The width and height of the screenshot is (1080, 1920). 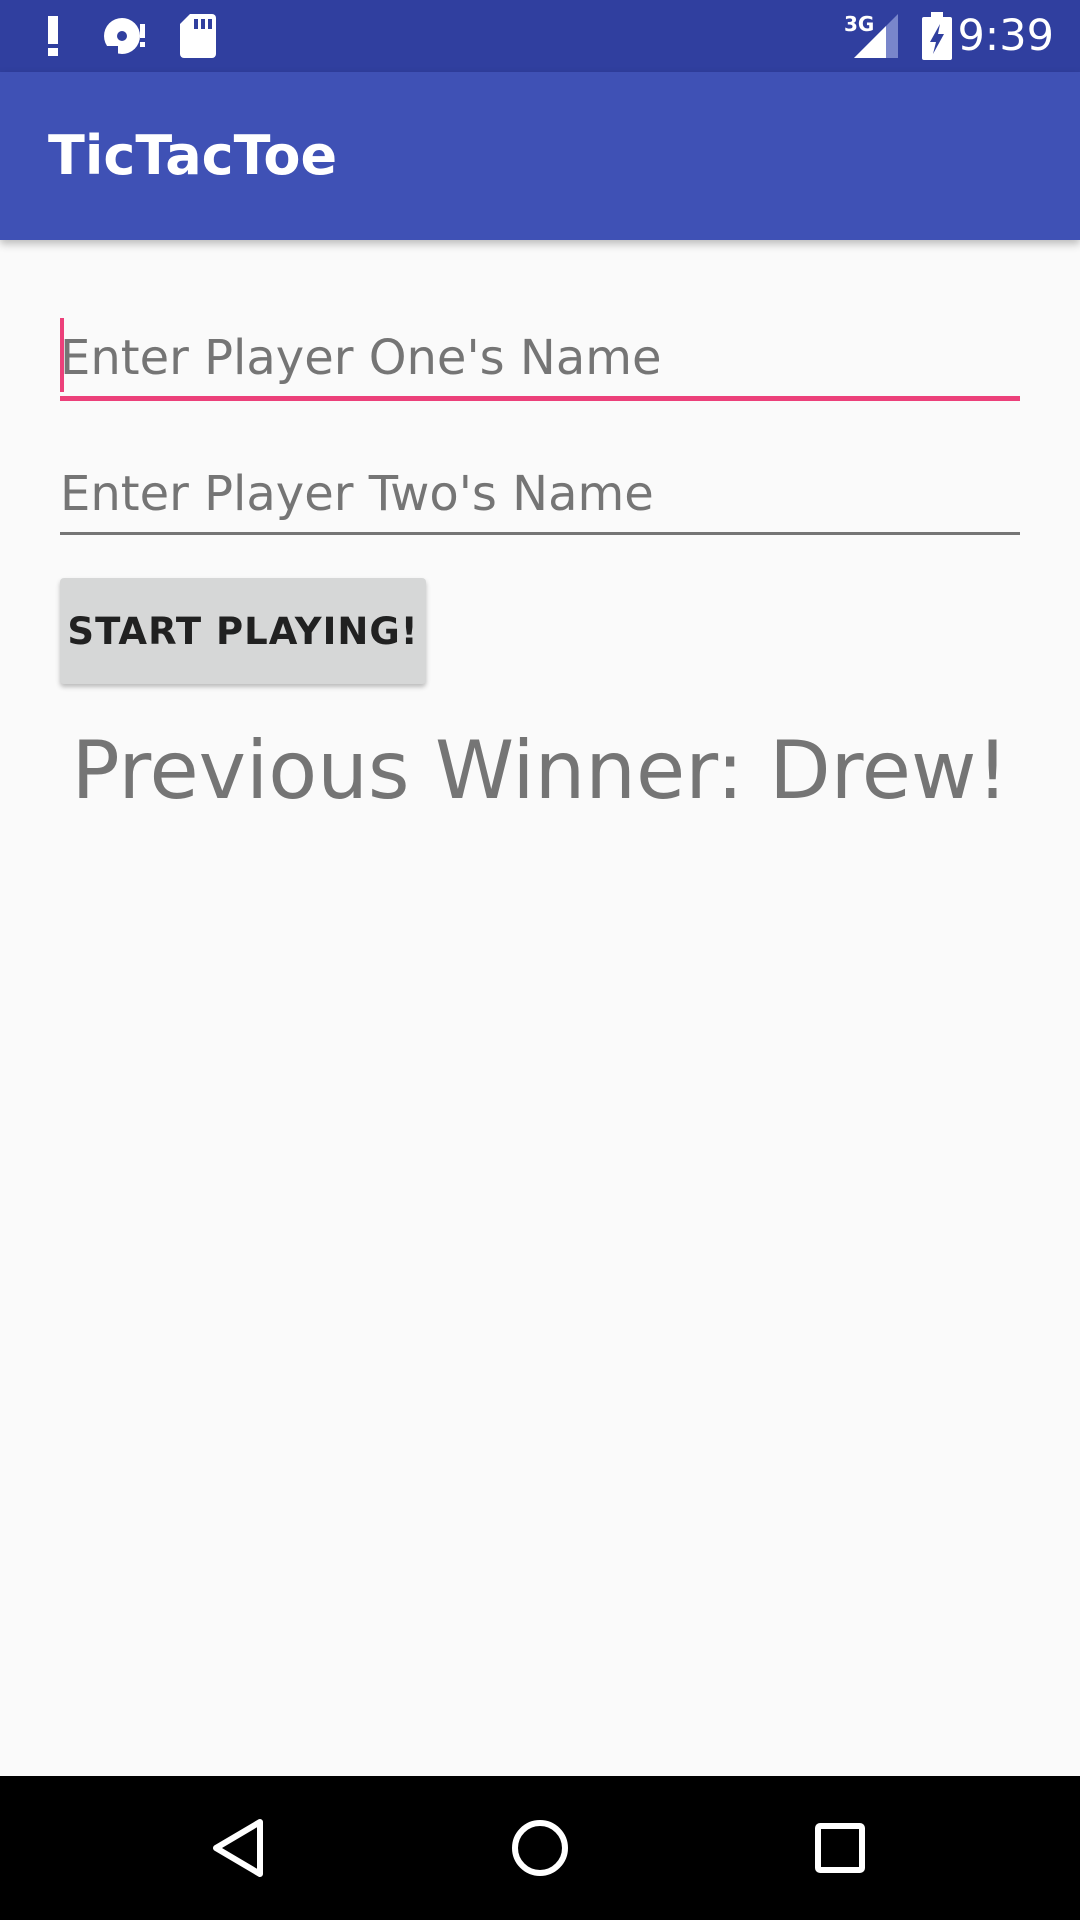 What do you see at coordinates (243, 631) in the screenshot?
I see `start-playing-button: START PLAYING!` at bounding box center [243, 631].